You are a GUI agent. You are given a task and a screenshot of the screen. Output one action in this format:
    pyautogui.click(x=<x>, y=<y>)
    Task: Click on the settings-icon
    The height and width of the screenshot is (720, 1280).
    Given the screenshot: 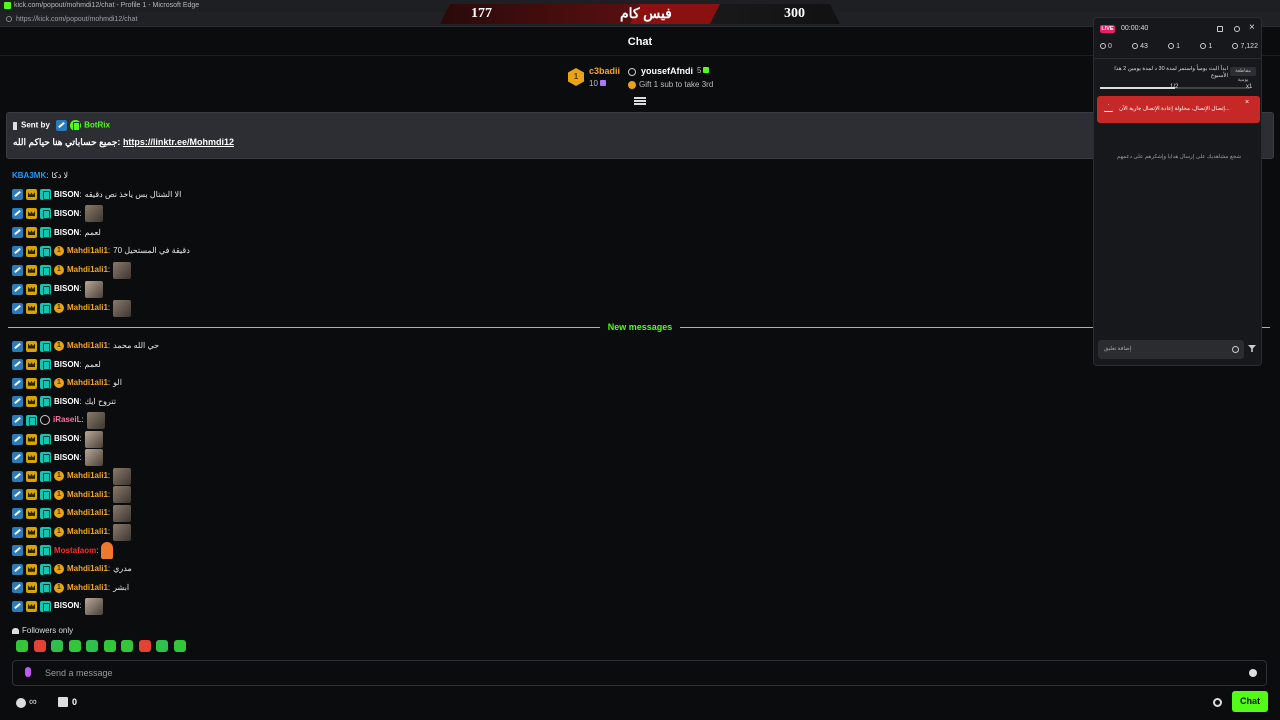 What is the action you would take?
    pyautogui.click(x=1237, y=29)
    